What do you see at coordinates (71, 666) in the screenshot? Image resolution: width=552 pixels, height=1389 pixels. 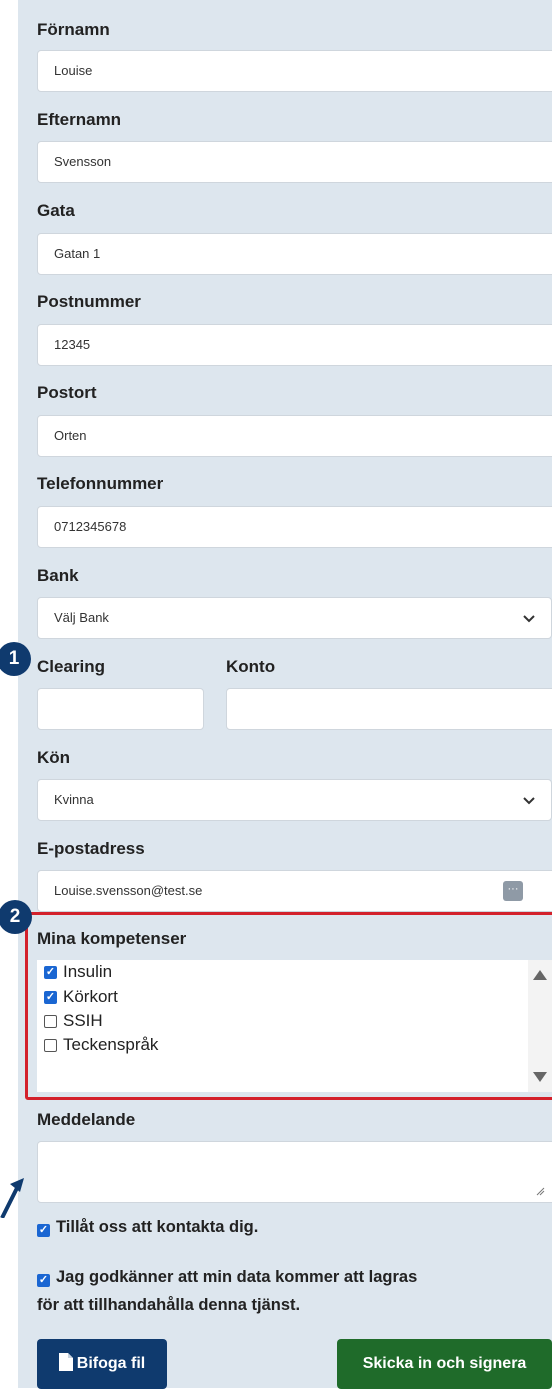 I see `clearing-label: Clearing` at bounding box center [71, 666].